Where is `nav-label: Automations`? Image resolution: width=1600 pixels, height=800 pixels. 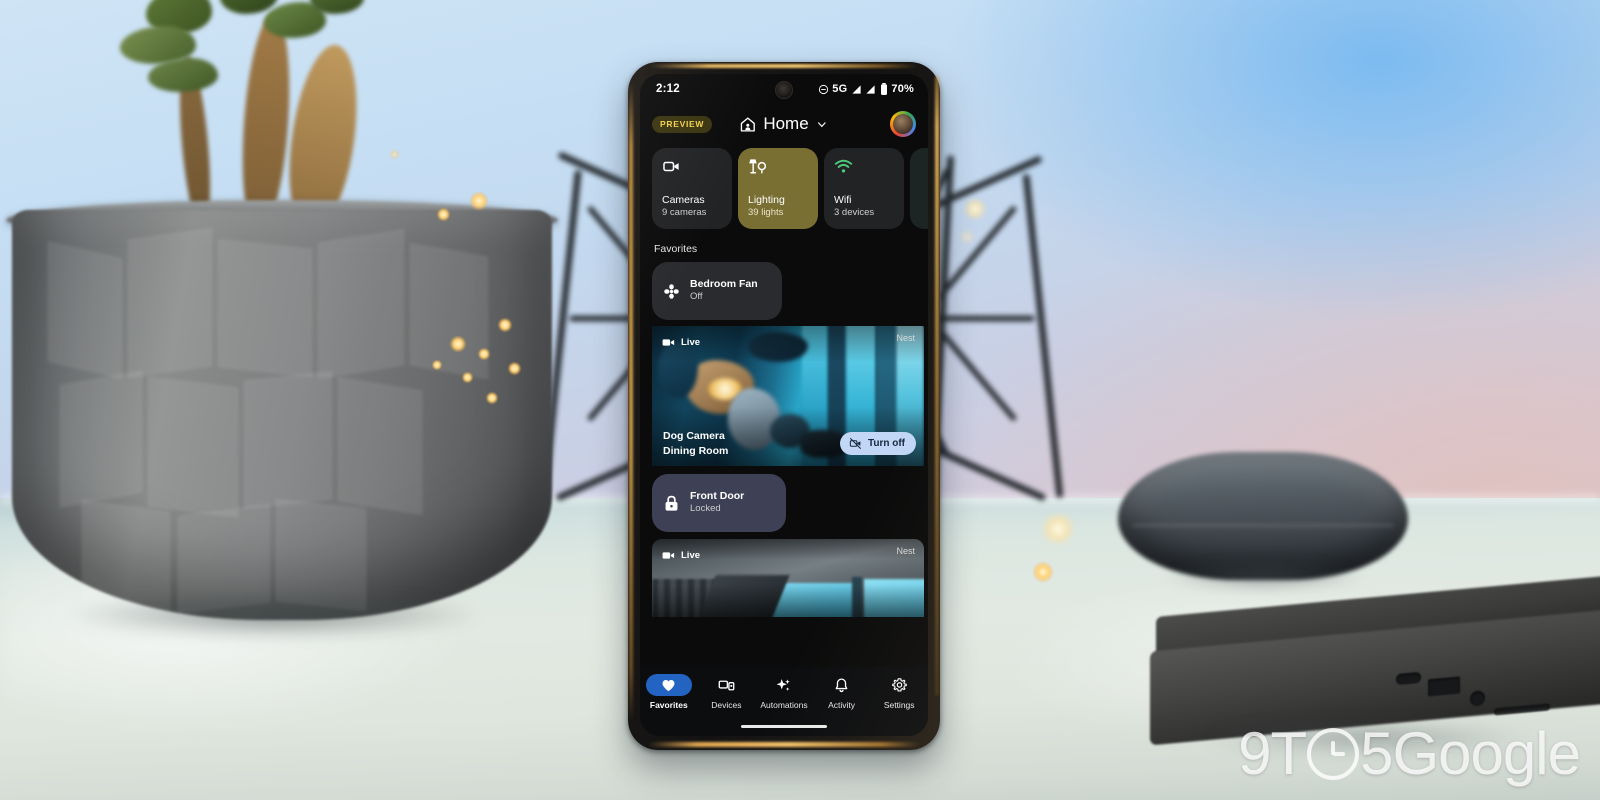 nav-label: Automations is located at coordinates (784, 705).